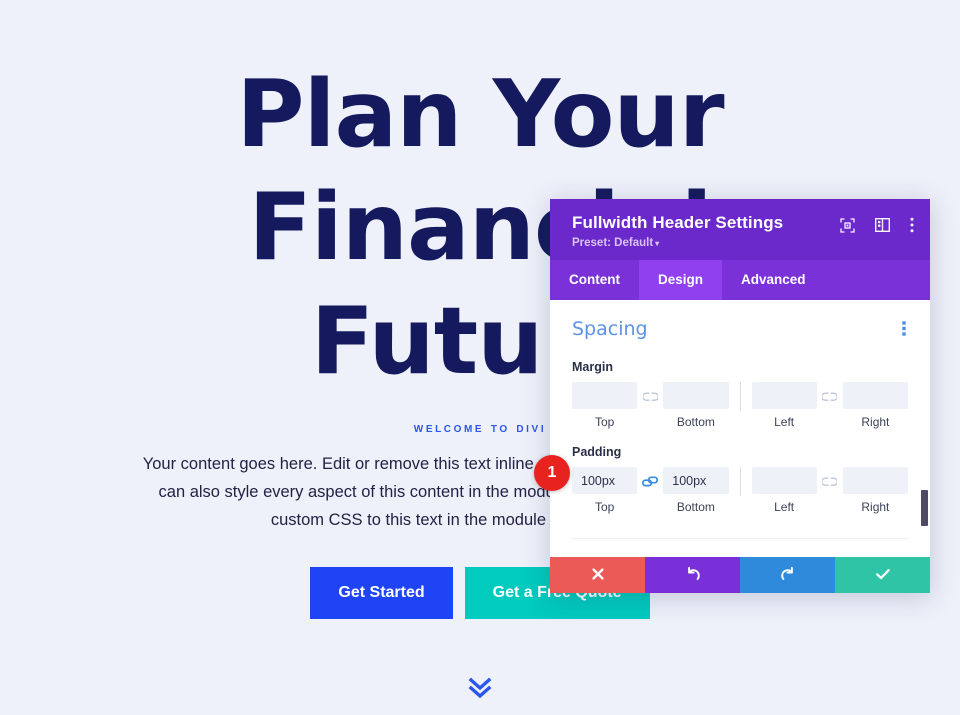  Describe the element at coordinates (875, 480) in the screenshot. I see `padding-right-input` at that location.